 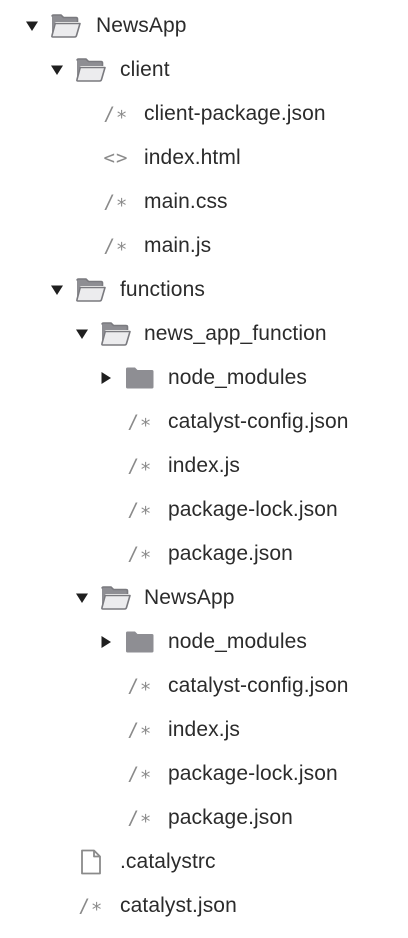 I want to click on document-icon, so click(x=91, y=862).